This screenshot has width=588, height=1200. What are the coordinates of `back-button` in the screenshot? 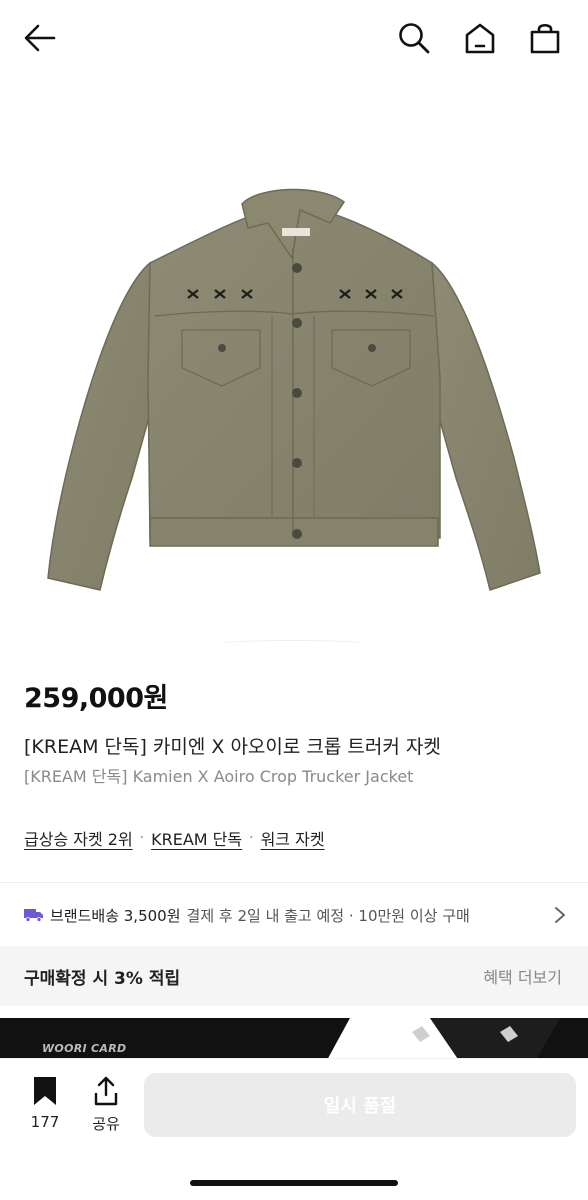 It's located at (40, 38).